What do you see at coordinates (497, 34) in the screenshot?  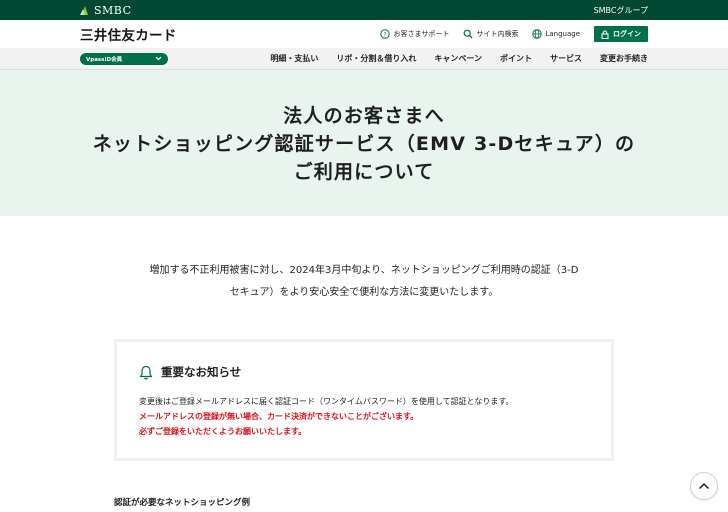 I see `site-search-label: サイト内検索` at bounding box center [497, 34].